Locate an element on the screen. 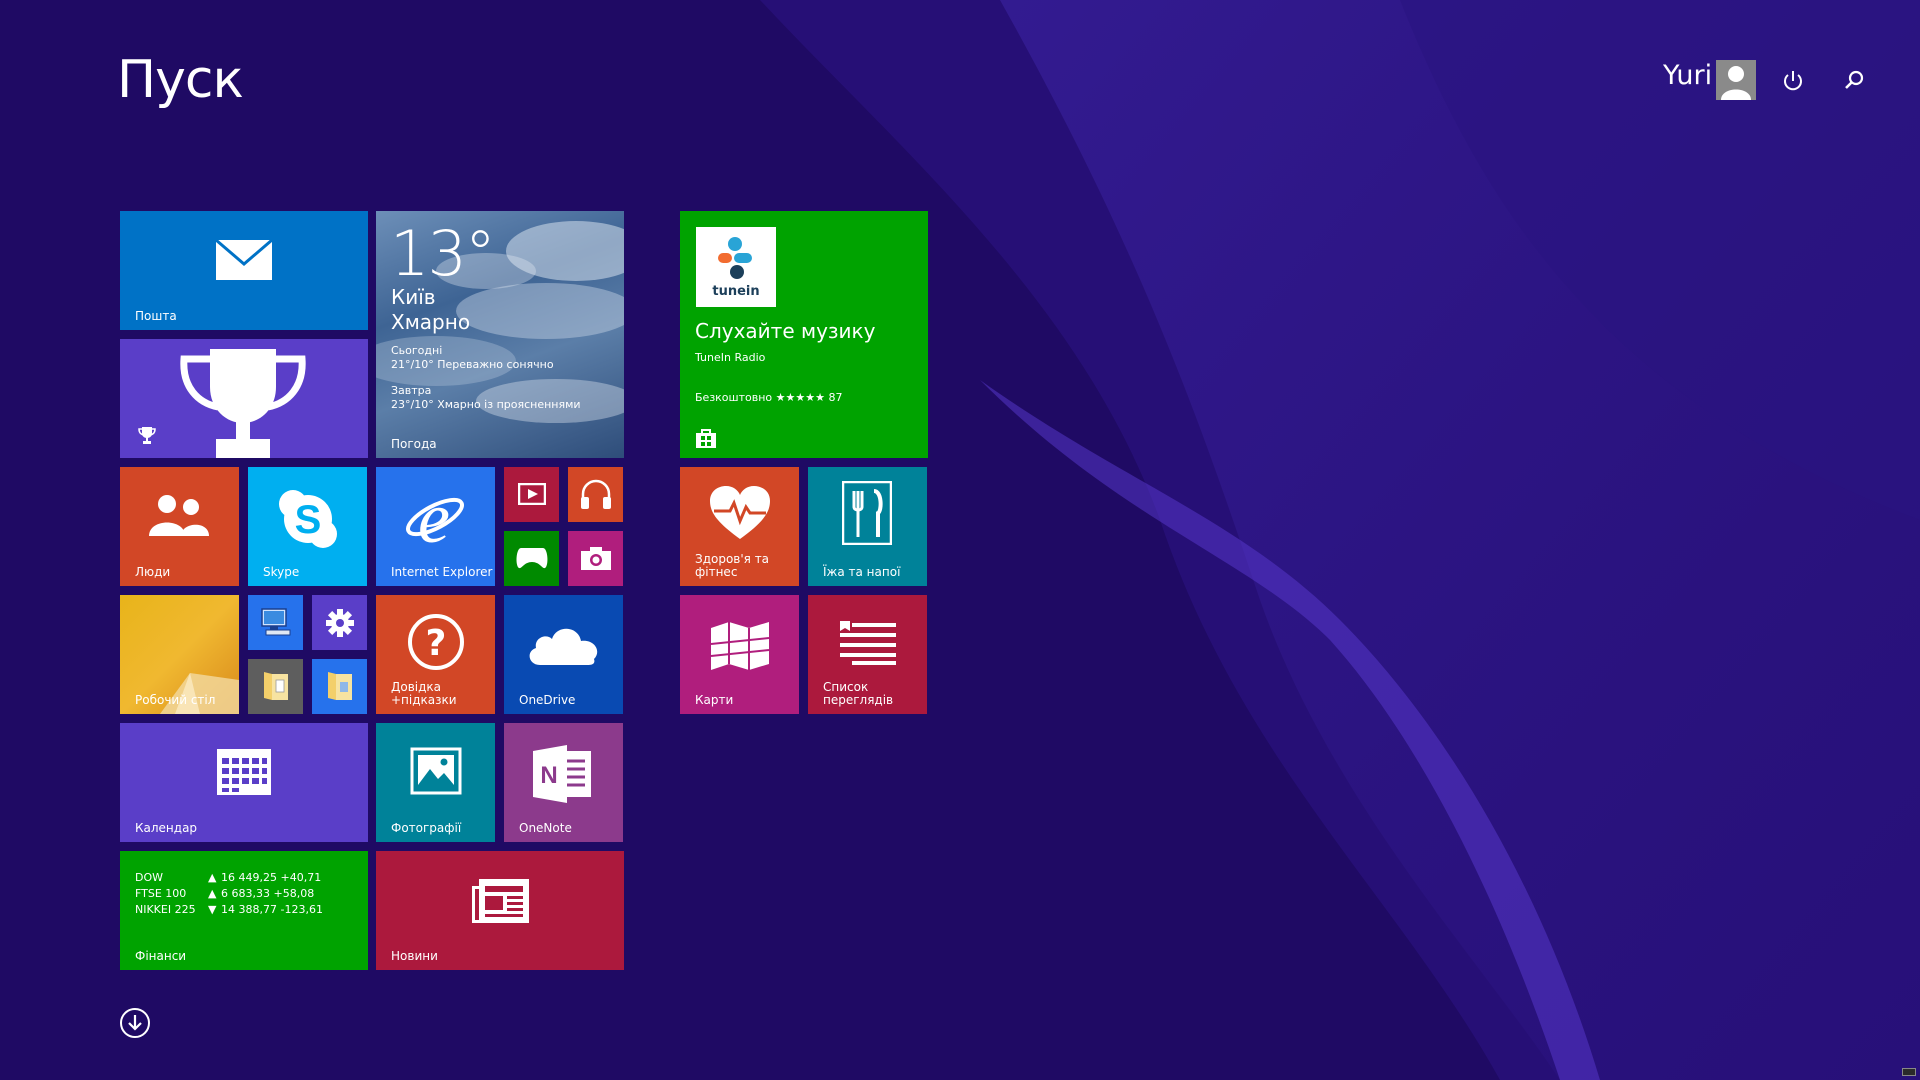  documents-folder-icon is located at coordinates (276, 686).